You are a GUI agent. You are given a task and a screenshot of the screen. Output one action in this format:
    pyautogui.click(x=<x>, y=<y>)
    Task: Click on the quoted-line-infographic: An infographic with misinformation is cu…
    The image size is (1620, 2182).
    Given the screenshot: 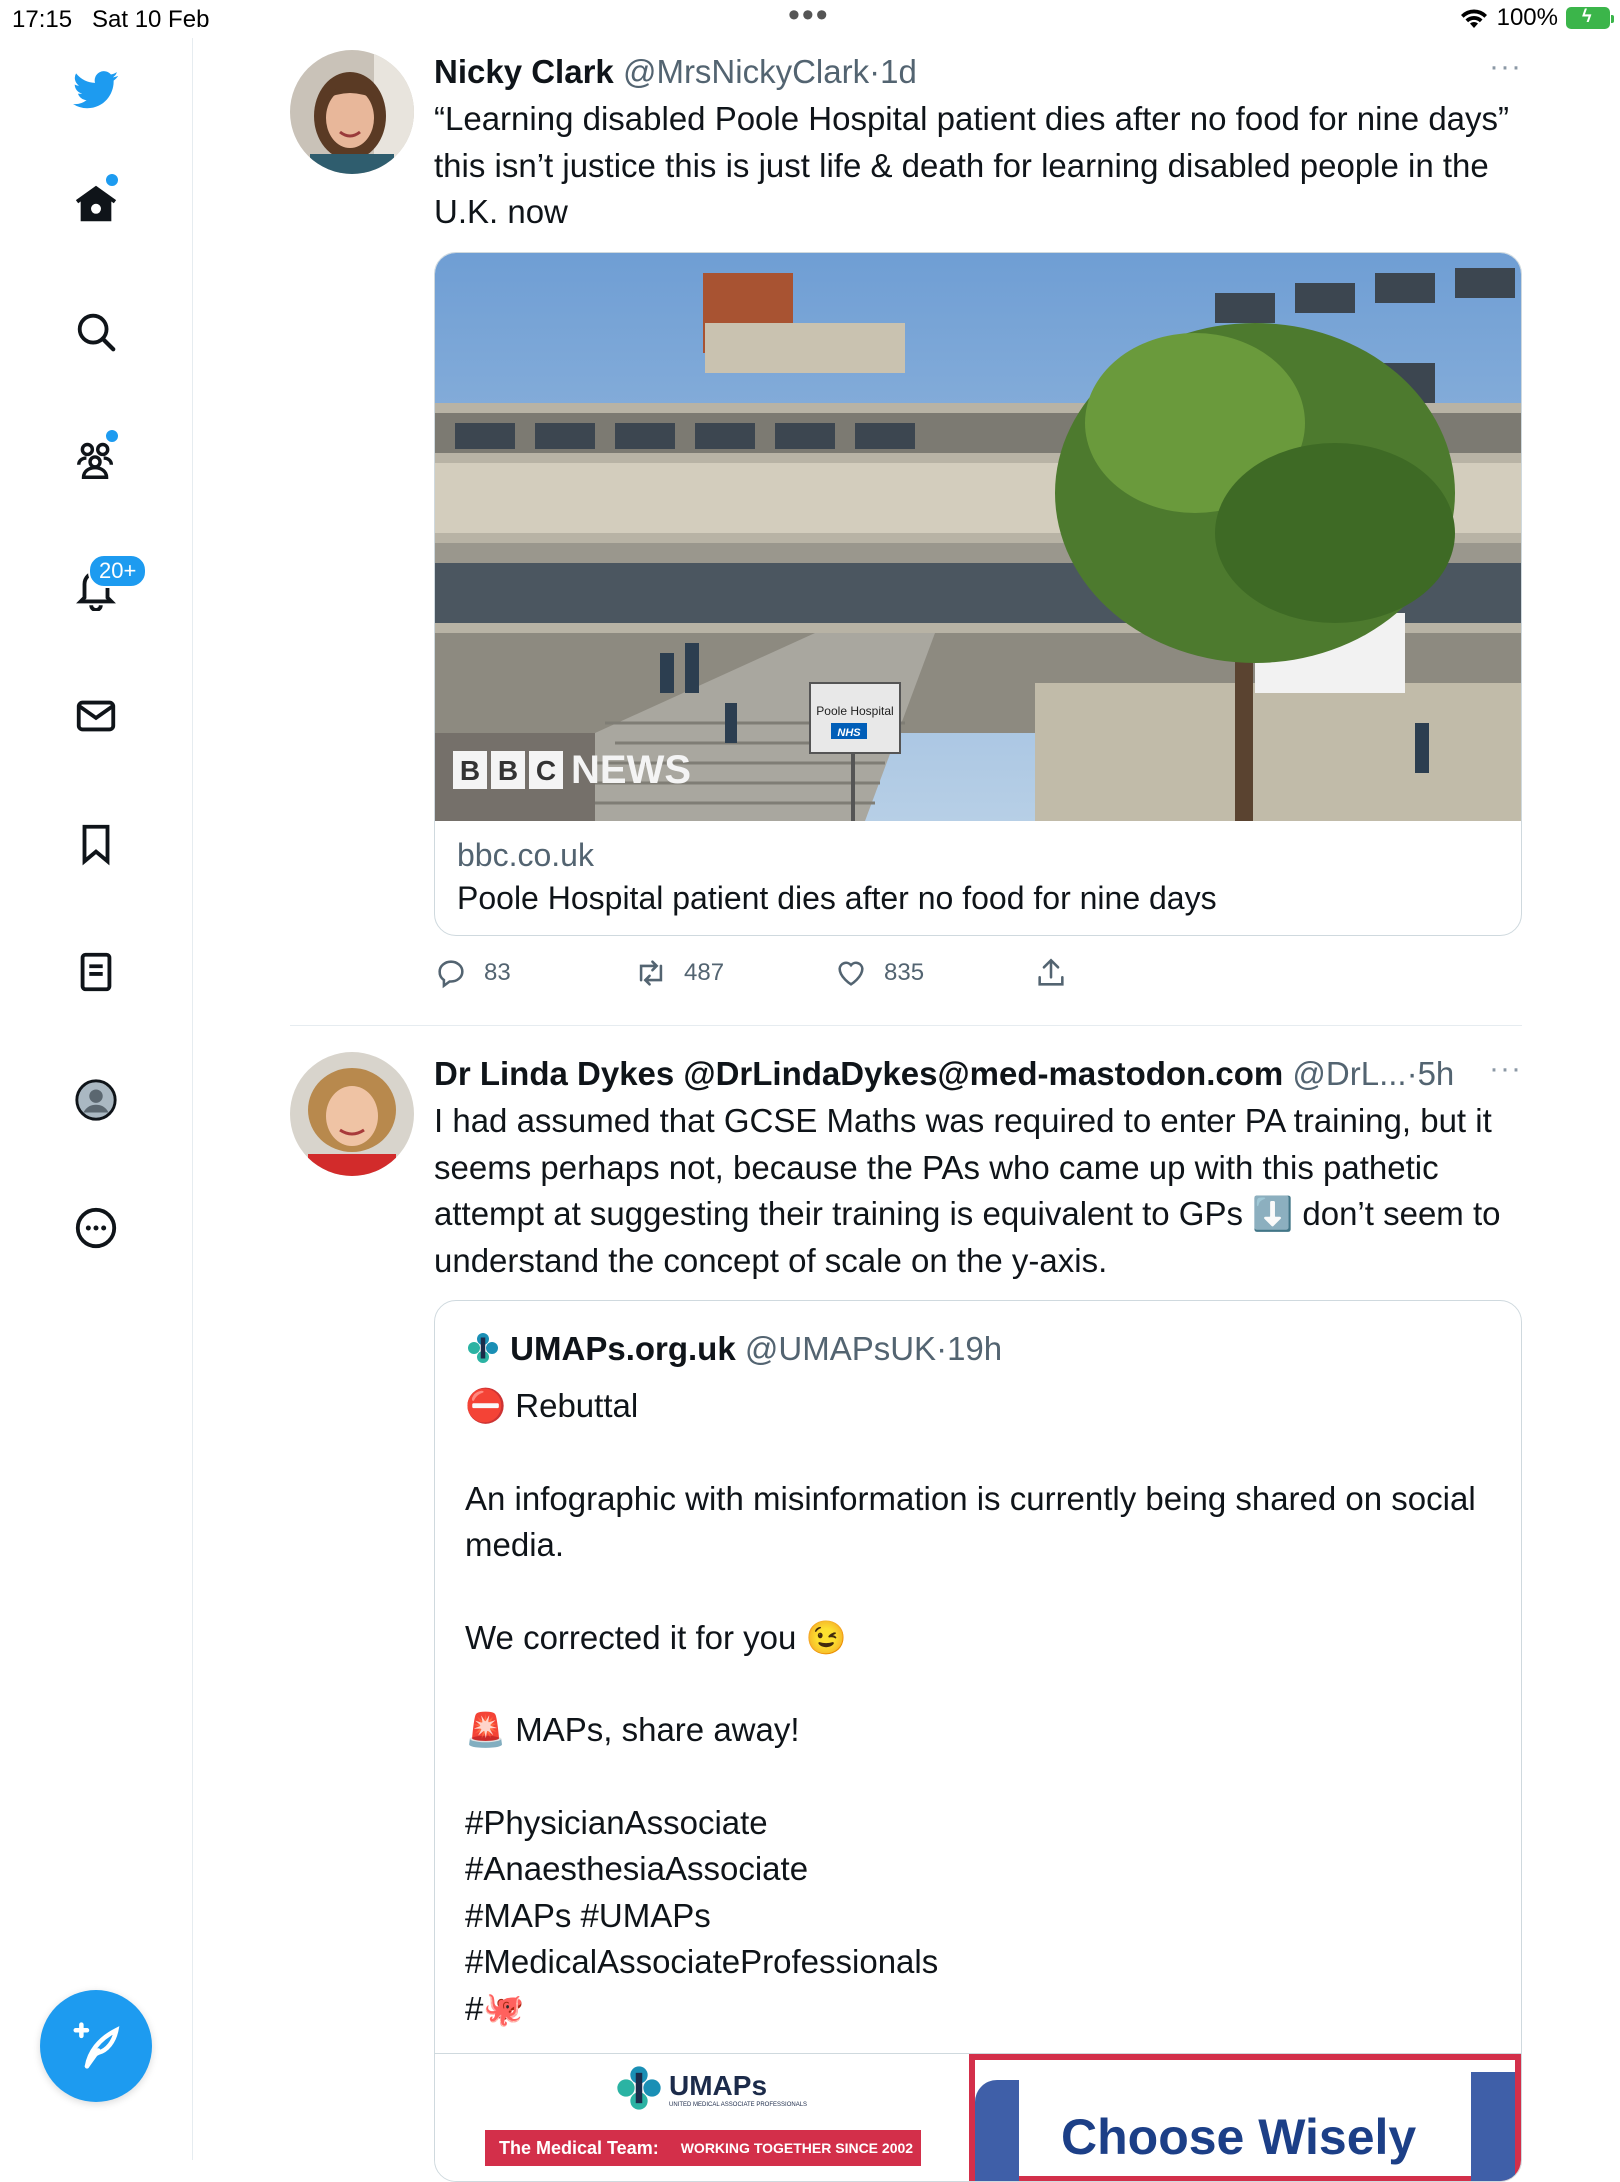 What is the action you would take?
    pyautogui.click(x=970, y=1521)
    